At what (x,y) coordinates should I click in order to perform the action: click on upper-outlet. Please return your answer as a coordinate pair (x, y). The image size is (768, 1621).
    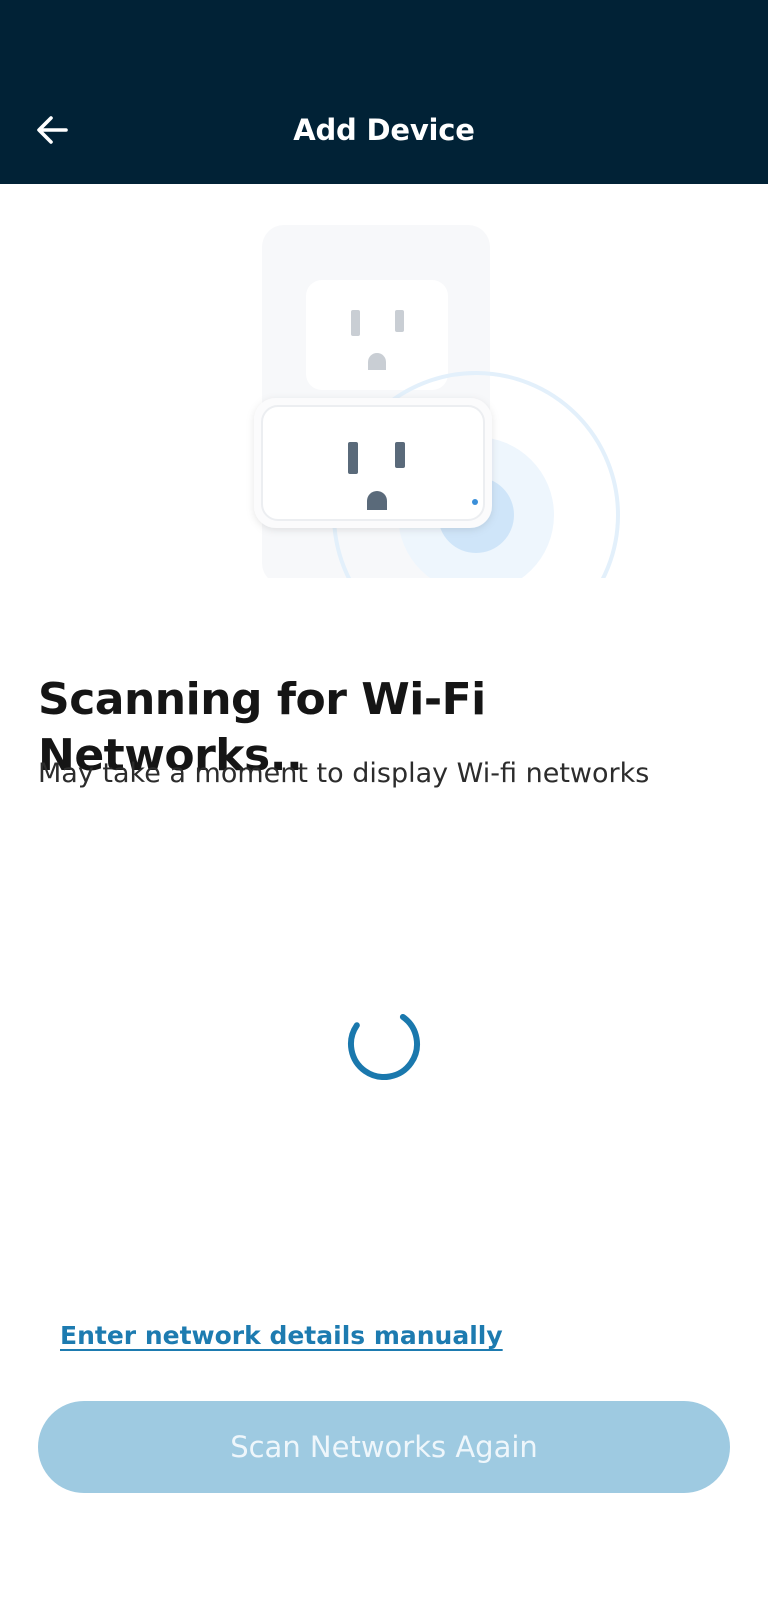
    Looking at the image, I should click on (377, 335).